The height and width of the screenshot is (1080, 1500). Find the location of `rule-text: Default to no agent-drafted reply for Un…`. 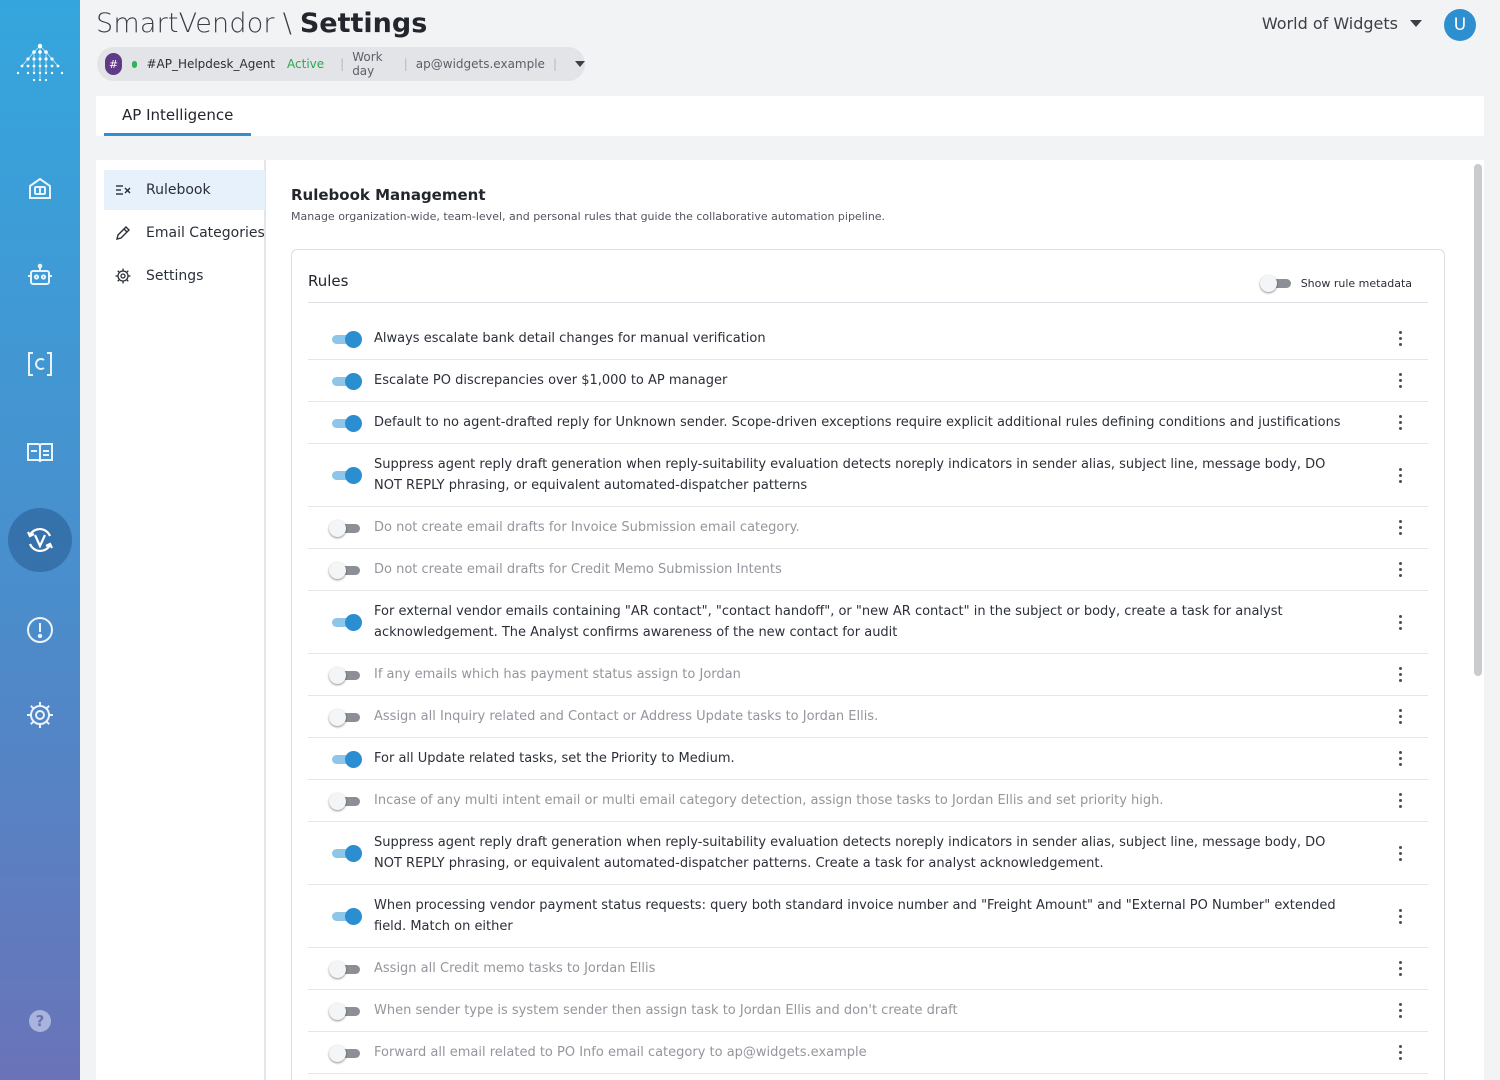

rule-text: Default to no agent-drafted reply for Un… is located at coordinates (857, 422).